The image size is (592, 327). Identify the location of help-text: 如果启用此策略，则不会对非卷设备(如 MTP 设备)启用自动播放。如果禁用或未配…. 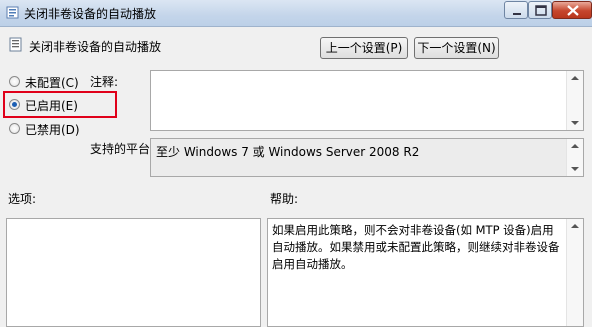
(416, 247).